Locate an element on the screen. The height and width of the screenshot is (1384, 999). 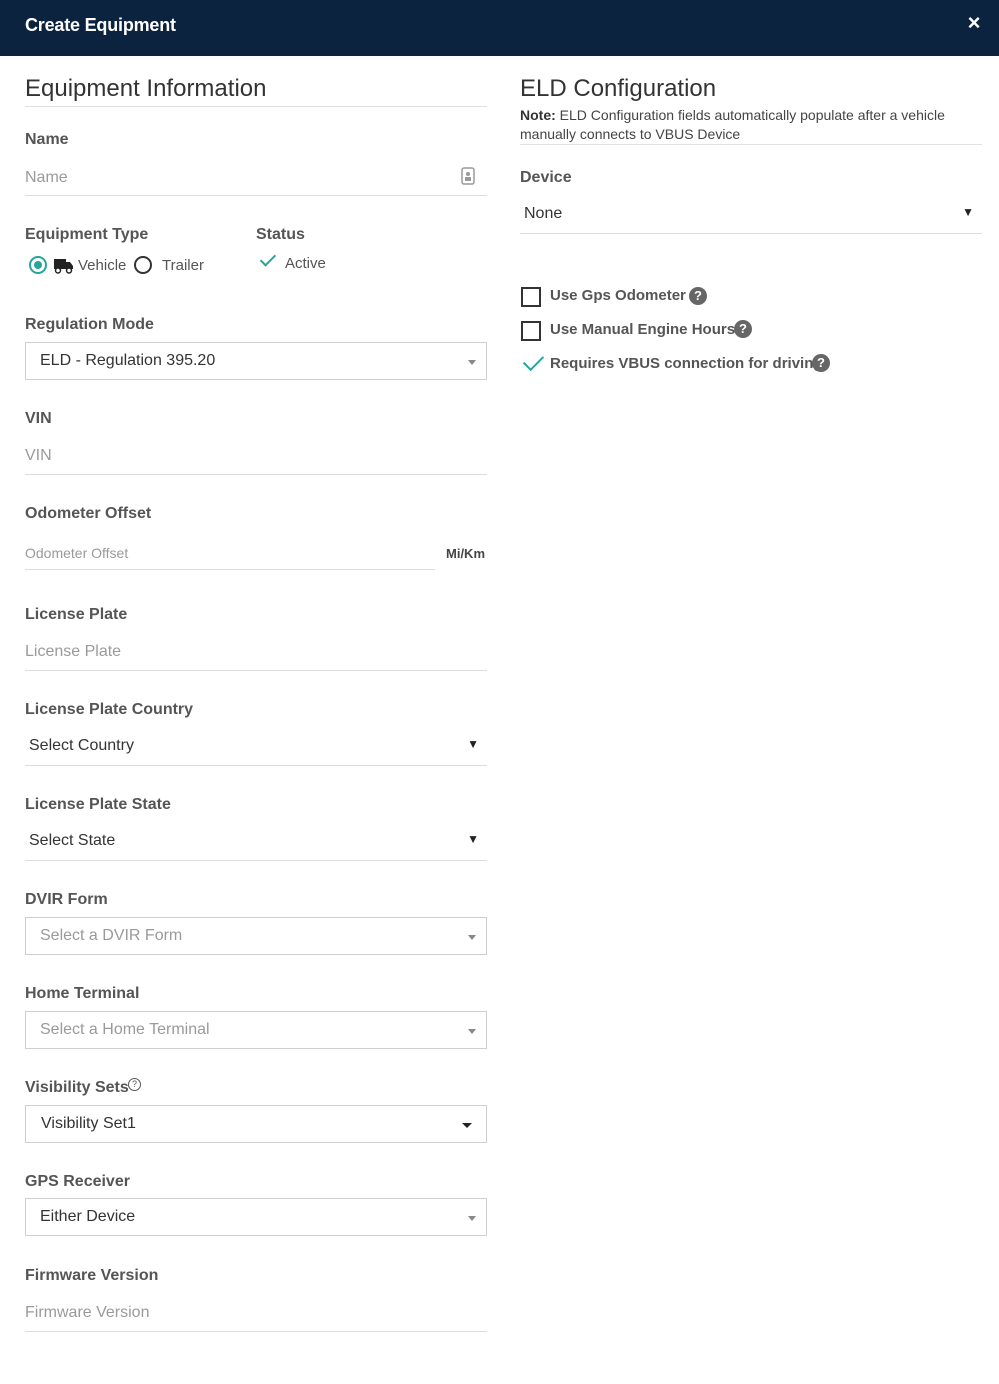
status-active-check is located at coordinates (268, 258).